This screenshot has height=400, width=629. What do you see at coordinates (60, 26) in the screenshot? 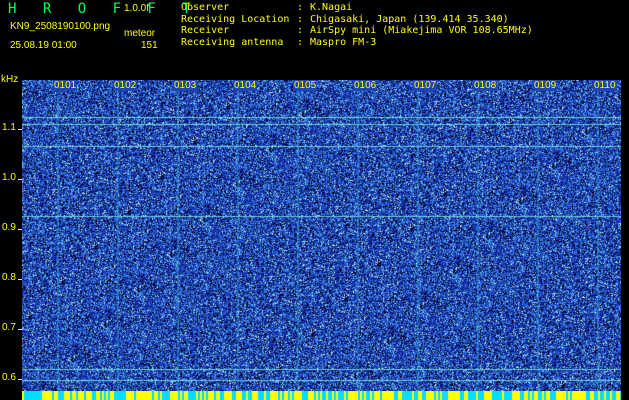
I see `file-name: KN9_2508190100.png` at bounding box center [60, 26].